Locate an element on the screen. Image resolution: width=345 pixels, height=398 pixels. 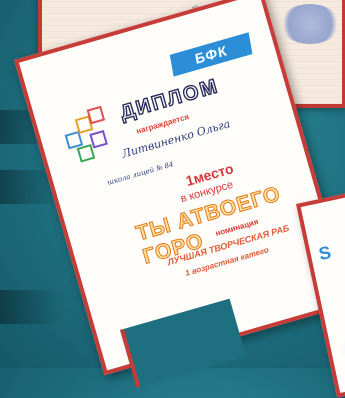
wall-stripe is located at coordinates (30, 307).